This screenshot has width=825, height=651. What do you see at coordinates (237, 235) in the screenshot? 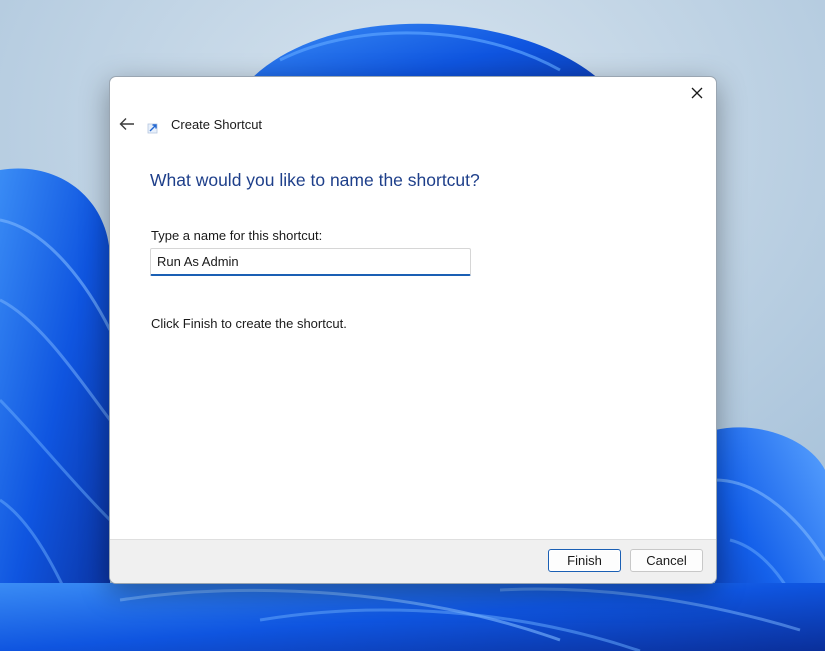
I see `shortcut-name-label: Type a name for this shortcut:` at bounding box center [237, 235].